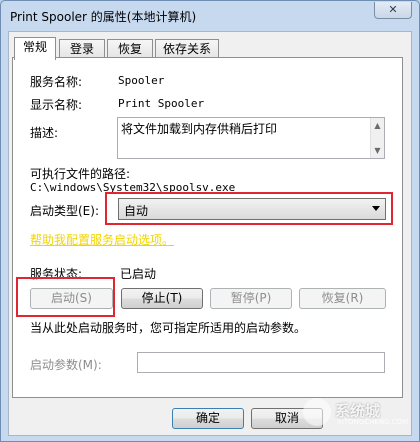 The height and width of the screenshot is (442, 420). I want to click on startup-type-highlight, so click(249, 208).